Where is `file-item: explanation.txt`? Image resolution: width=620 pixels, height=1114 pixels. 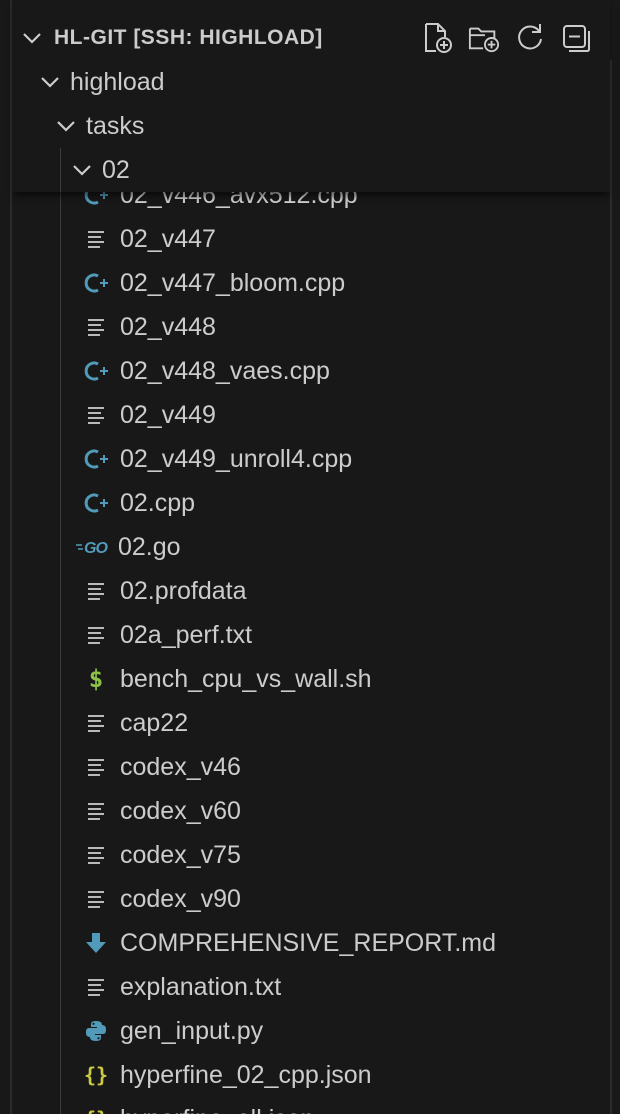 file-item: explanation.txt is located at coordinates (181, 987).